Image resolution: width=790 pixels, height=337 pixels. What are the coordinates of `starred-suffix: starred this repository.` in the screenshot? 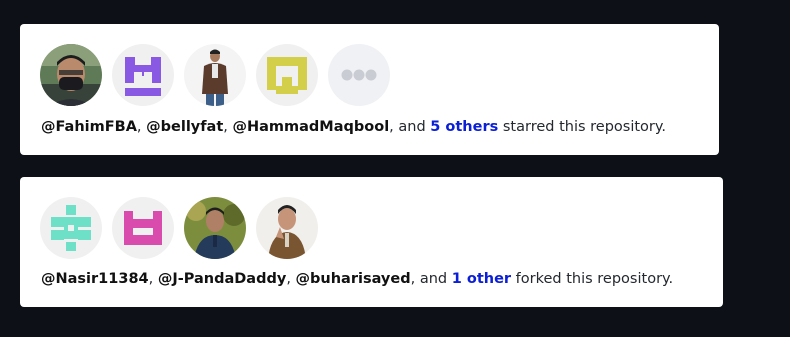 It's located at (582, 127).